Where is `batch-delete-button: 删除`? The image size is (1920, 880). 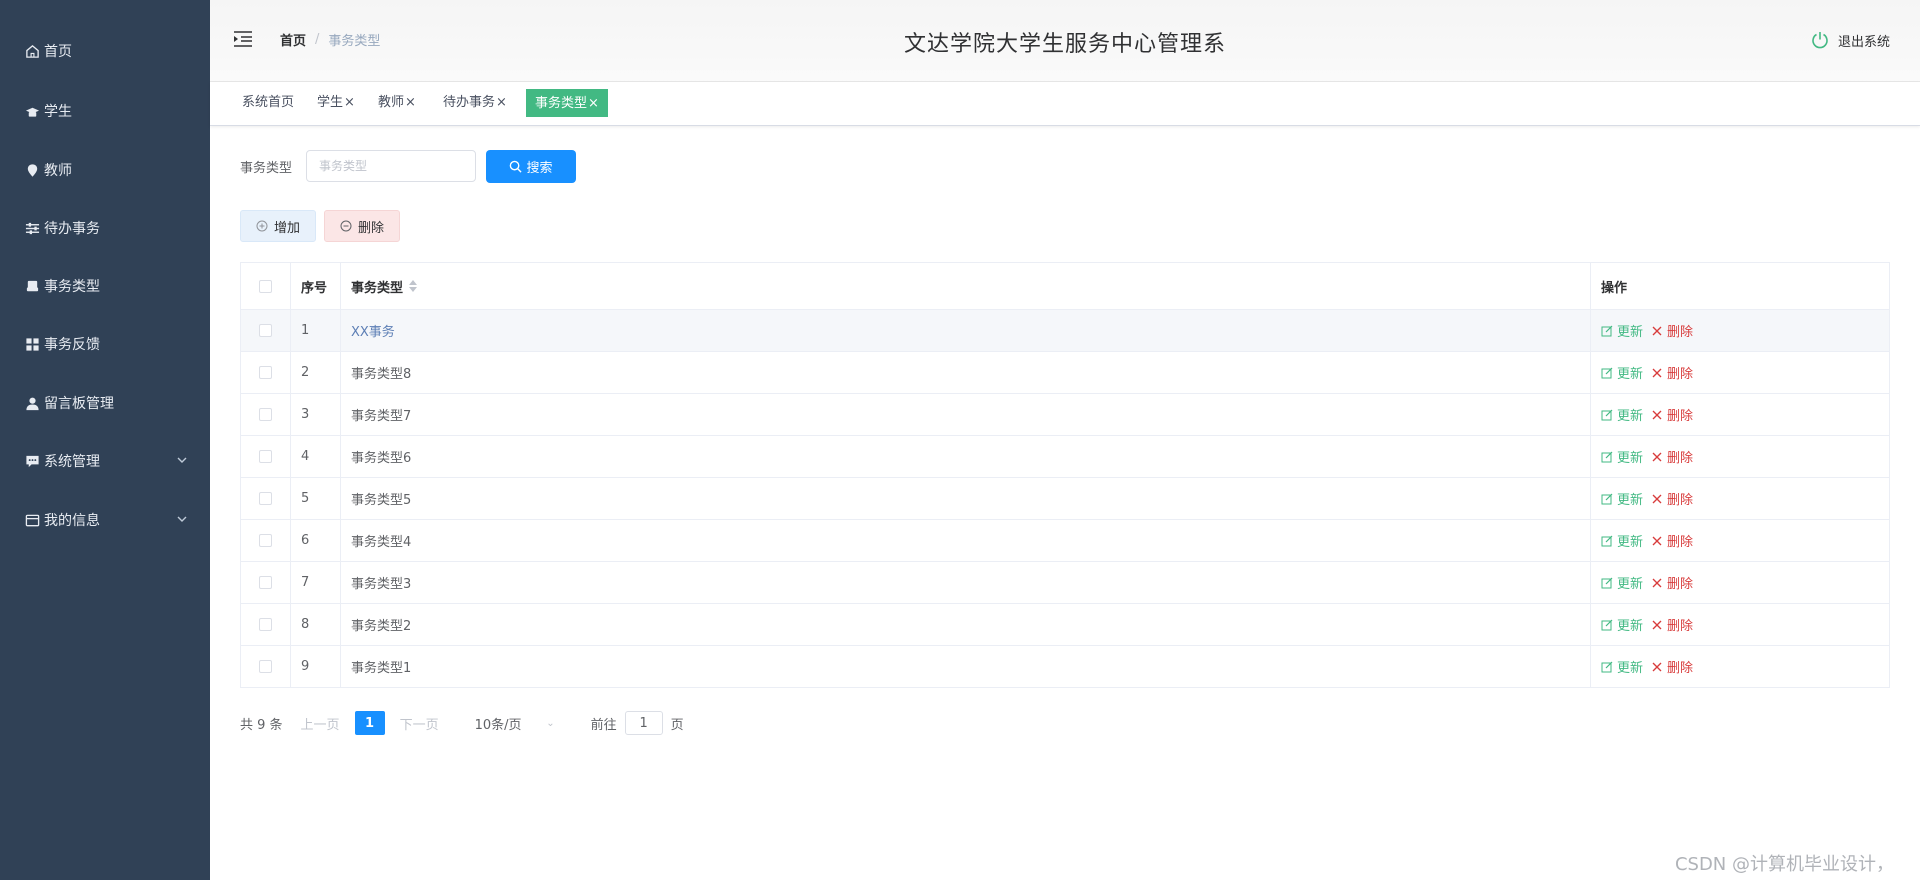
batch-delete-button: 删除 is located at coordinates (362, 226).